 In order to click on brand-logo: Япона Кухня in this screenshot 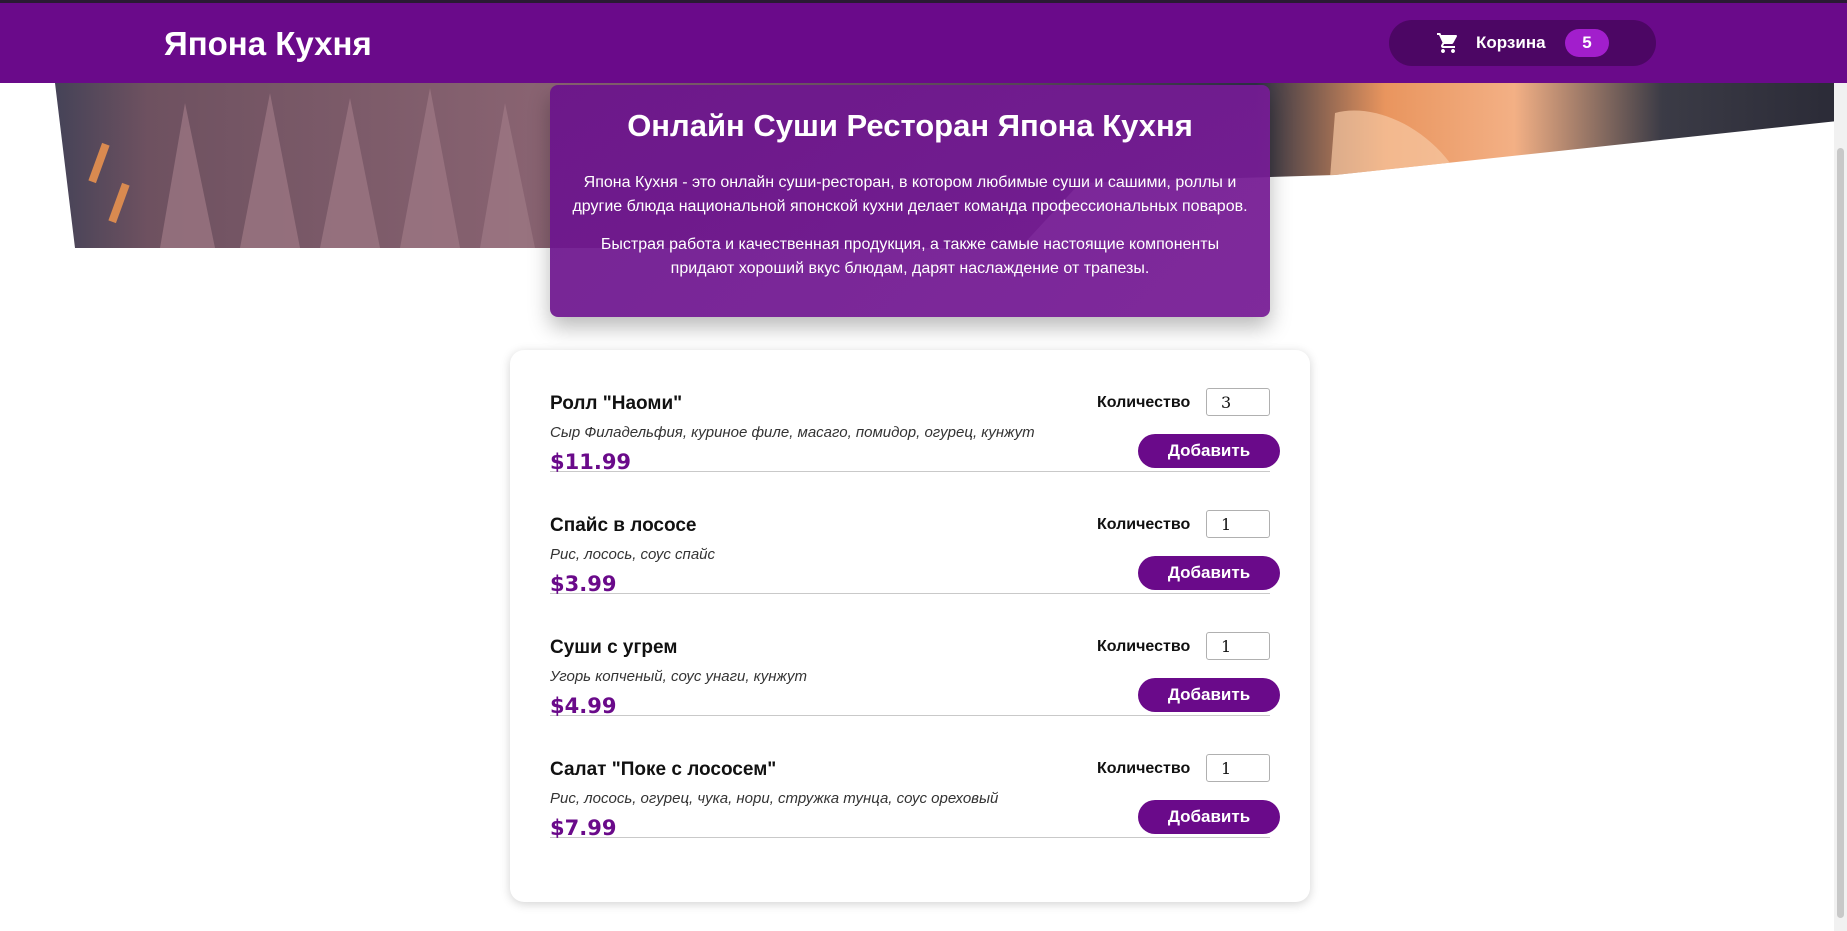, I will do `click(268, 44)`.